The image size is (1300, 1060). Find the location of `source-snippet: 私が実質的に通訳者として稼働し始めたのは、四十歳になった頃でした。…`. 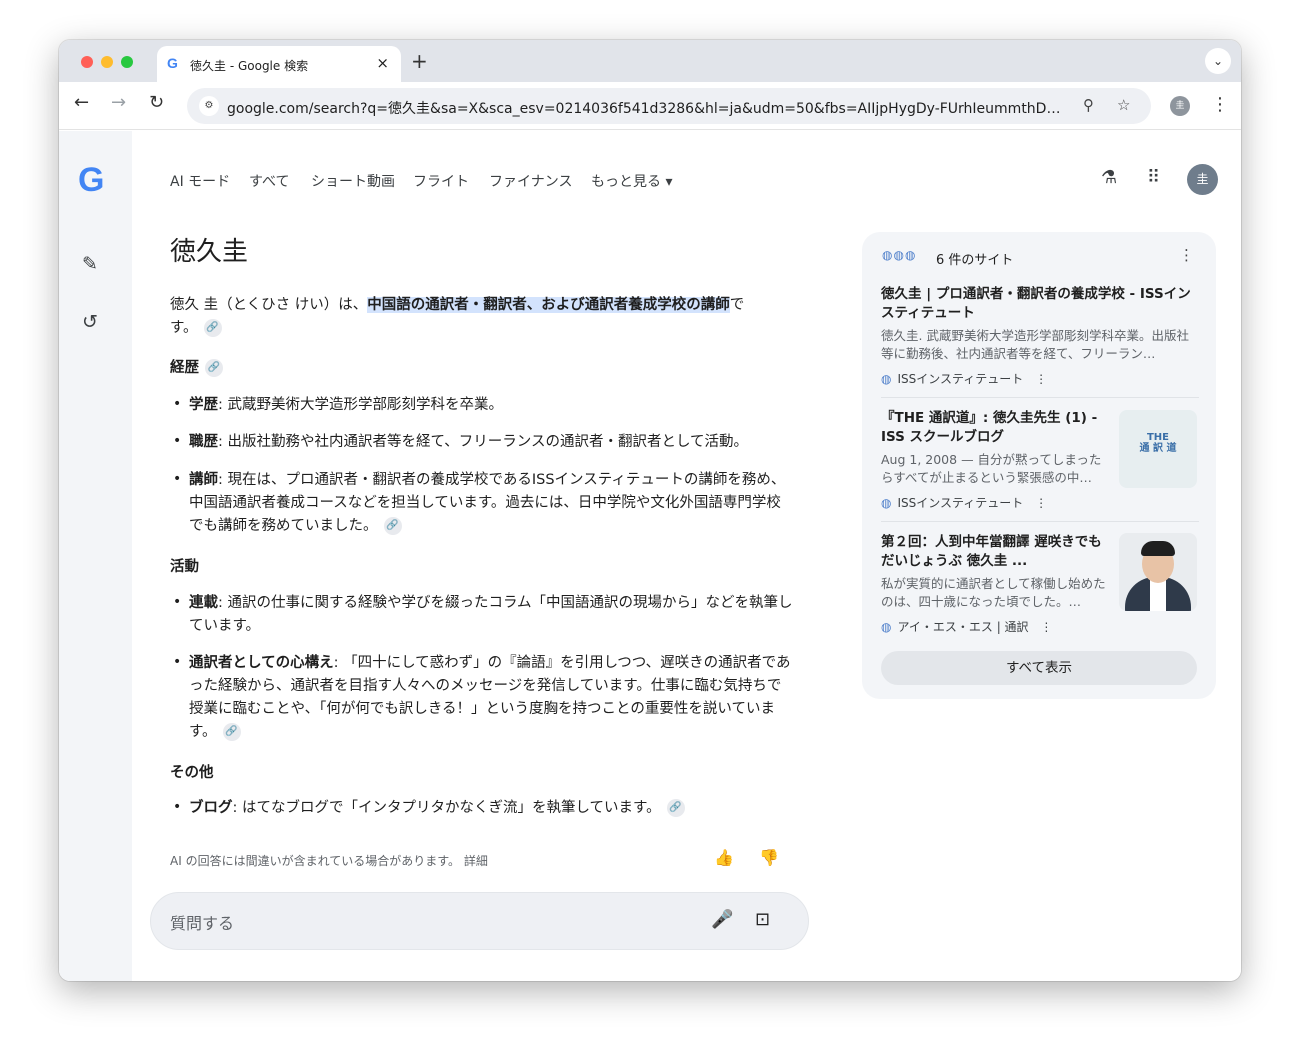

source-snippet: 私が実質的に通訳者として稼働し始めたのは、四十歳になった頃でした。… is located at coordinates (993, 592).